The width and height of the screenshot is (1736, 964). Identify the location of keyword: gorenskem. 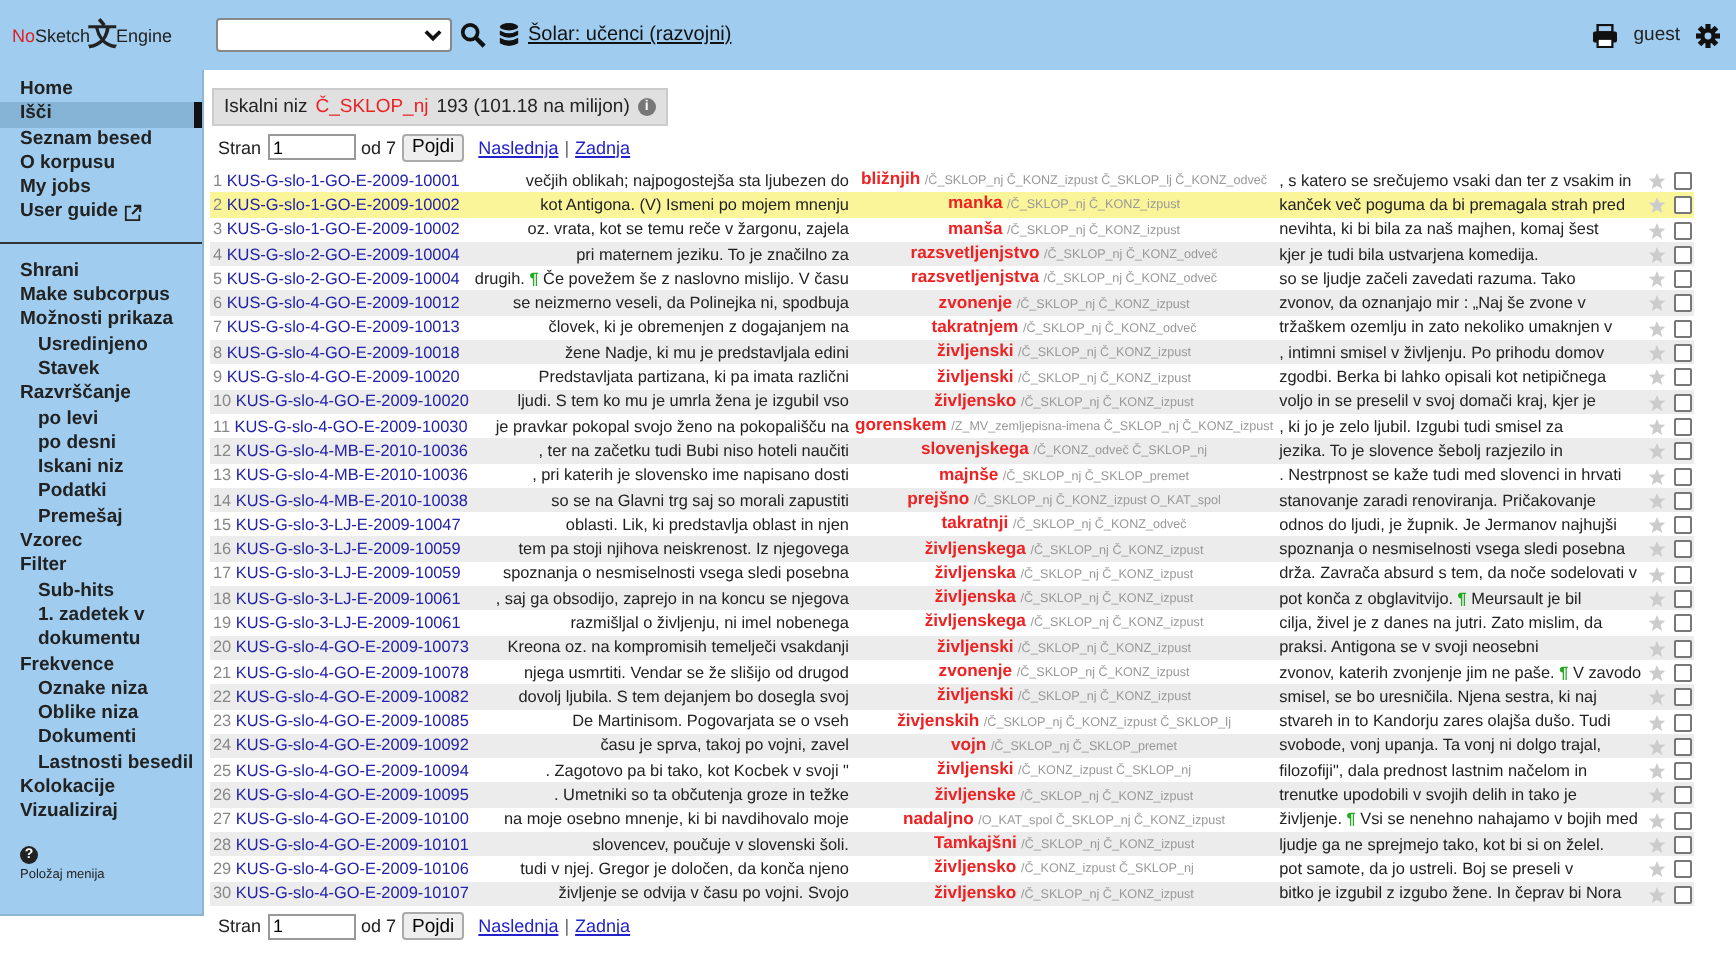
(900, 424).